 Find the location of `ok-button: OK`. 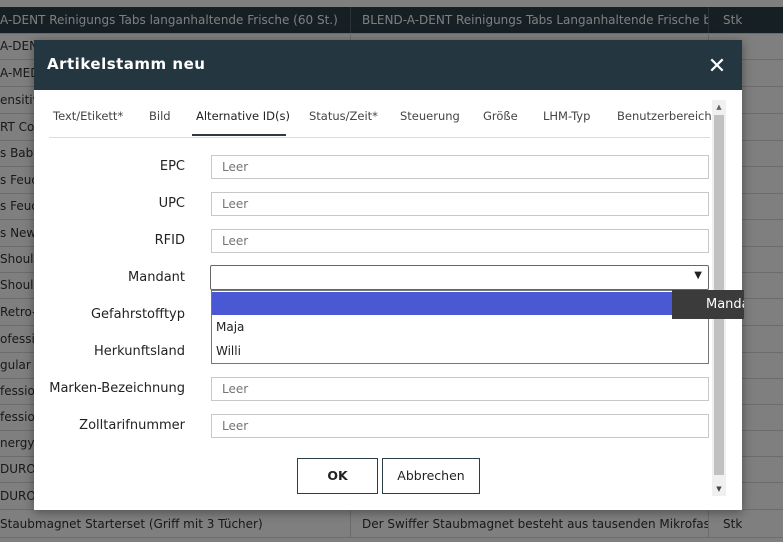

ok-button: OK is located at coordinates (337, 476).